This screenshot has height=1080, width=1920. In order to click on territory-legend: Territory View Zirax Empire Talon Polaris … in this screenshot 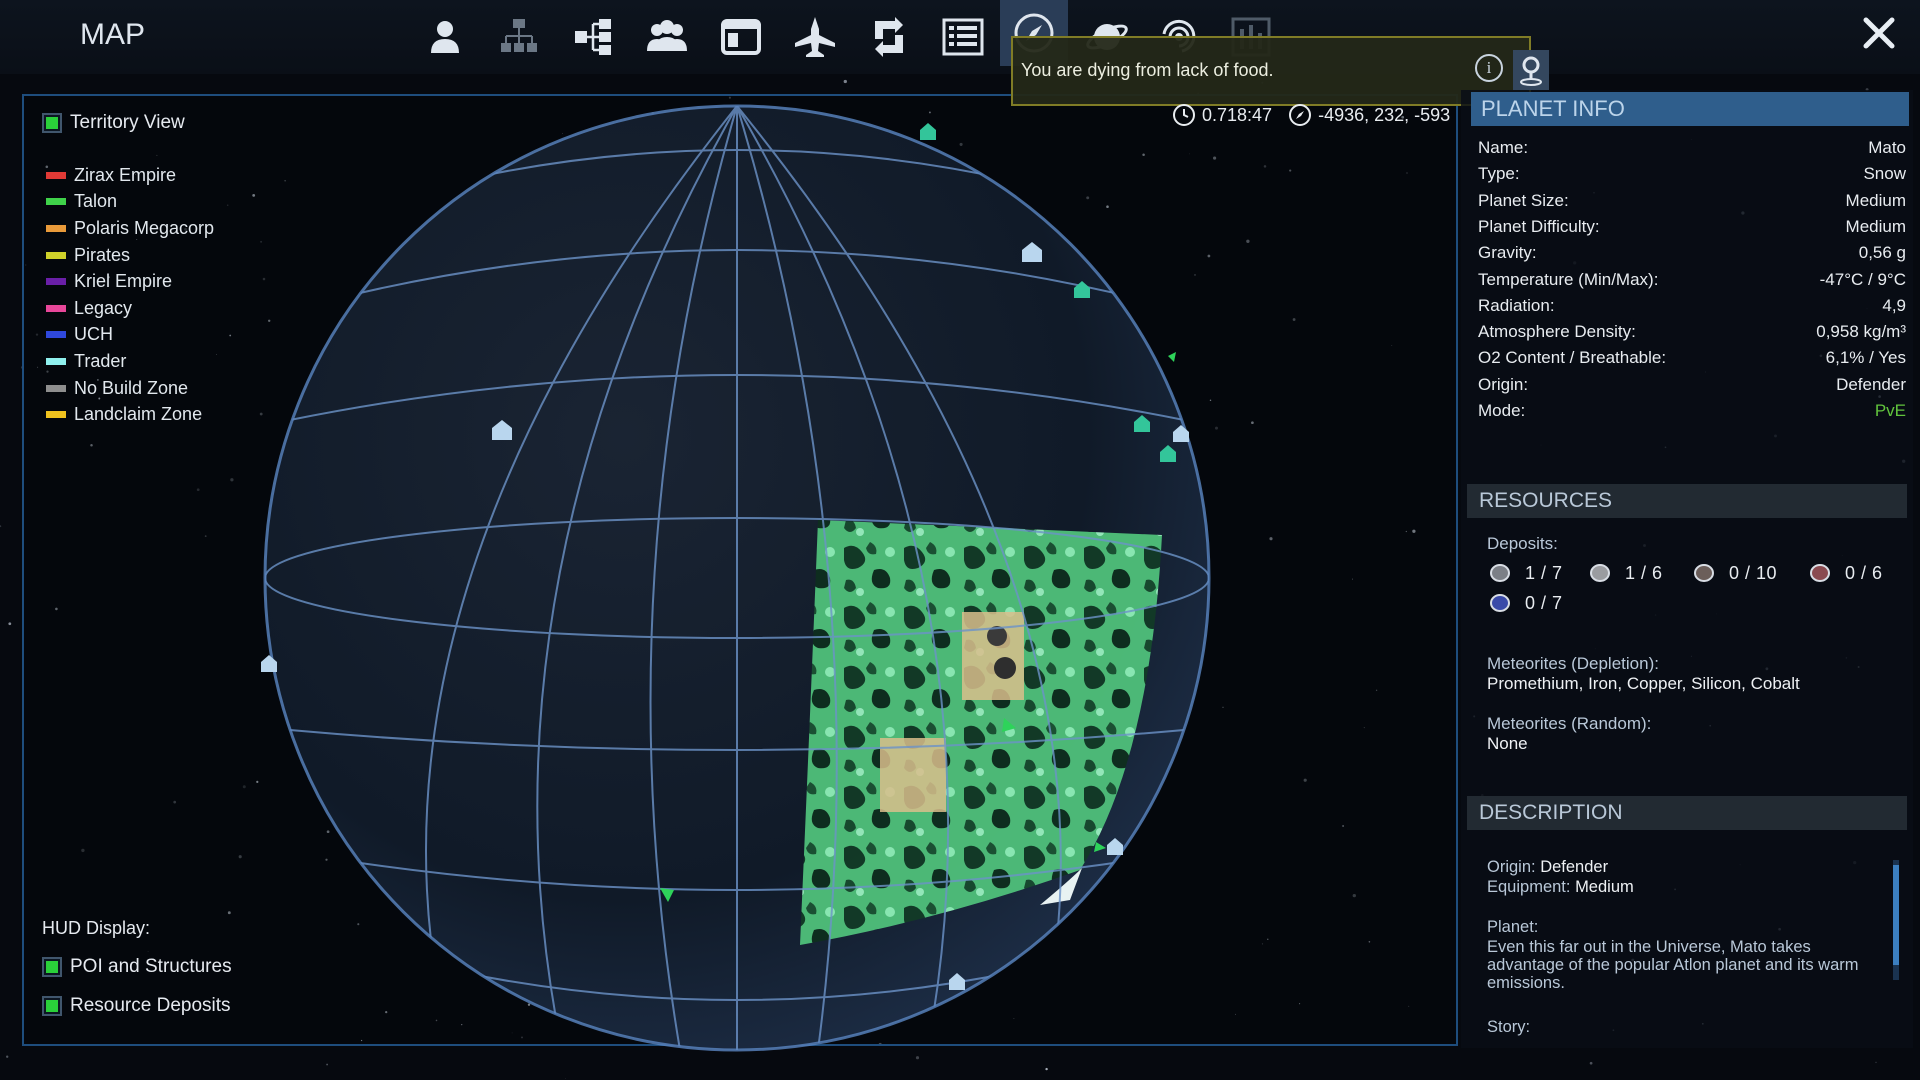, I will do `click(128, 270)`.